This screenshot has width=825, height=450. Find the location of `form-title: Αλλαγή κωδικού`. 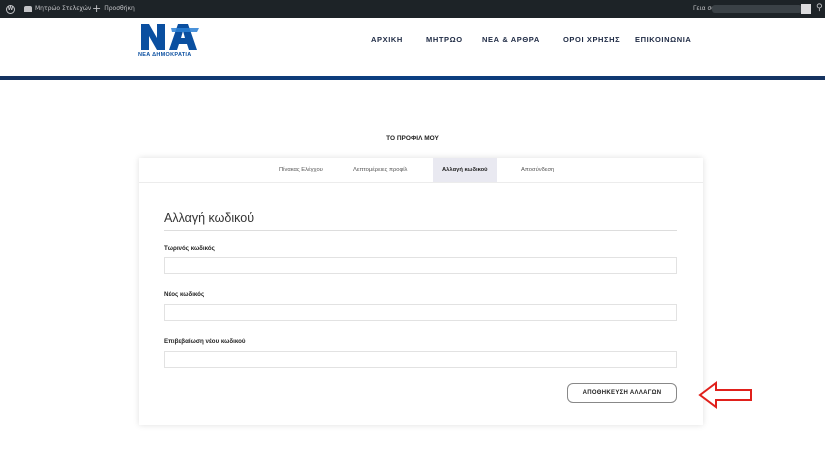

form-title: Αλλαγή κωδικού is located at coordinates (209, 218).